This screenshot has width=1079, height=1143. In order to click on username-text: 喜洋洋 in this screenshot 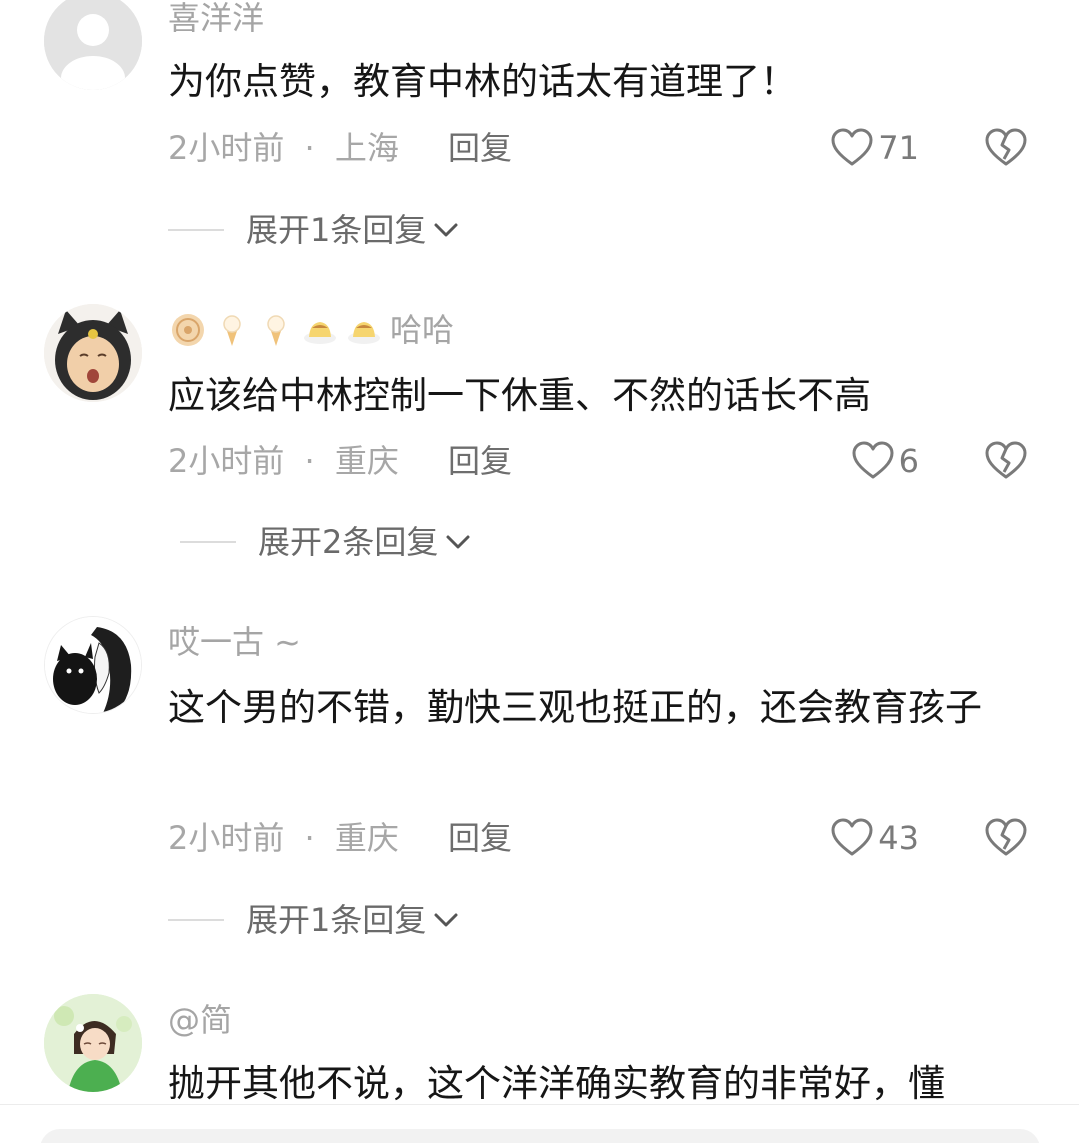, I will do `click(216, 18)`.